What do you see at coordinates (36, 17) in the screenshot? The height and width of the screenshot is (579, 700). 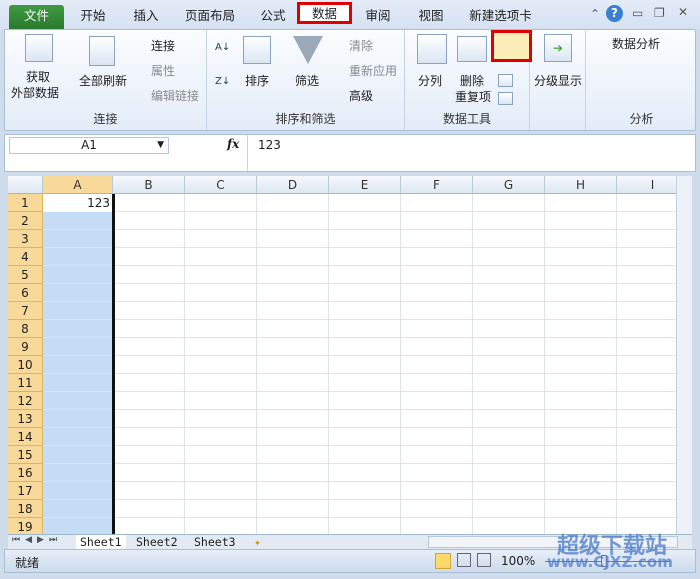 I see `tab-file: 文件` at bounding box center [36, 17].